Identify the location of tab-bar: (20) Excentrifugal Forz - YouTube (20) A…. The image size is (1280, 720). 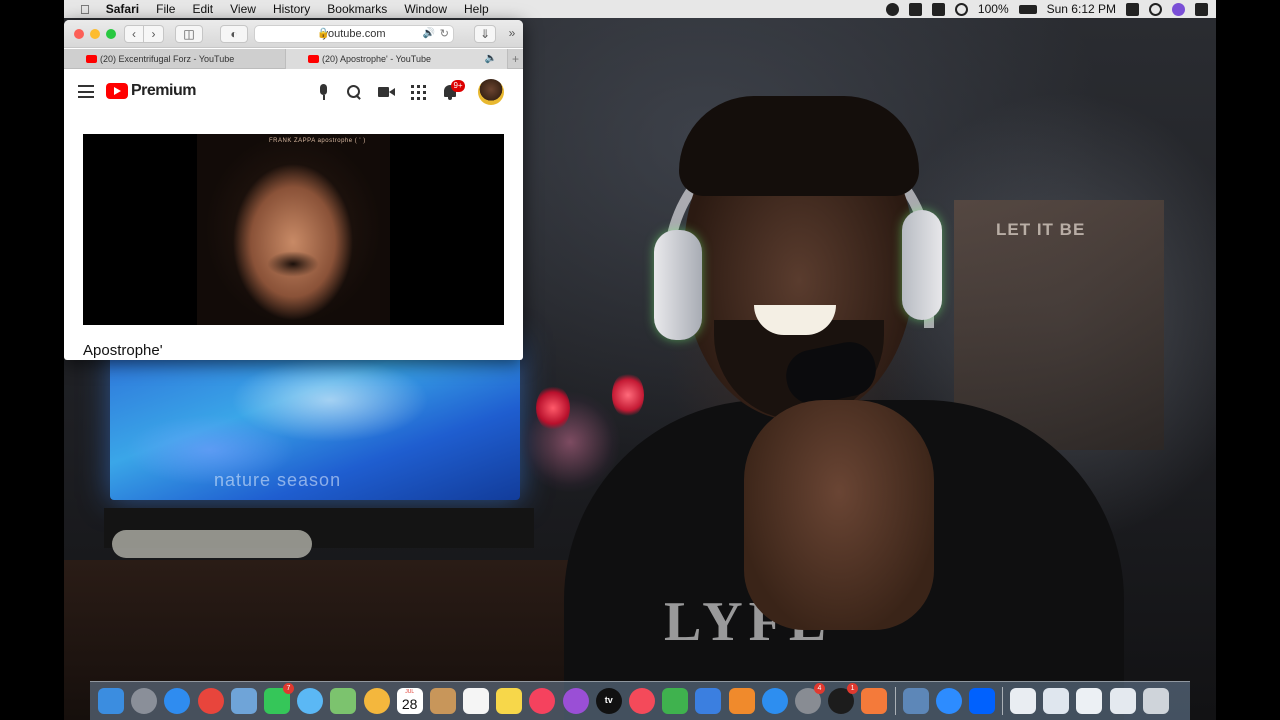
(293, 59).